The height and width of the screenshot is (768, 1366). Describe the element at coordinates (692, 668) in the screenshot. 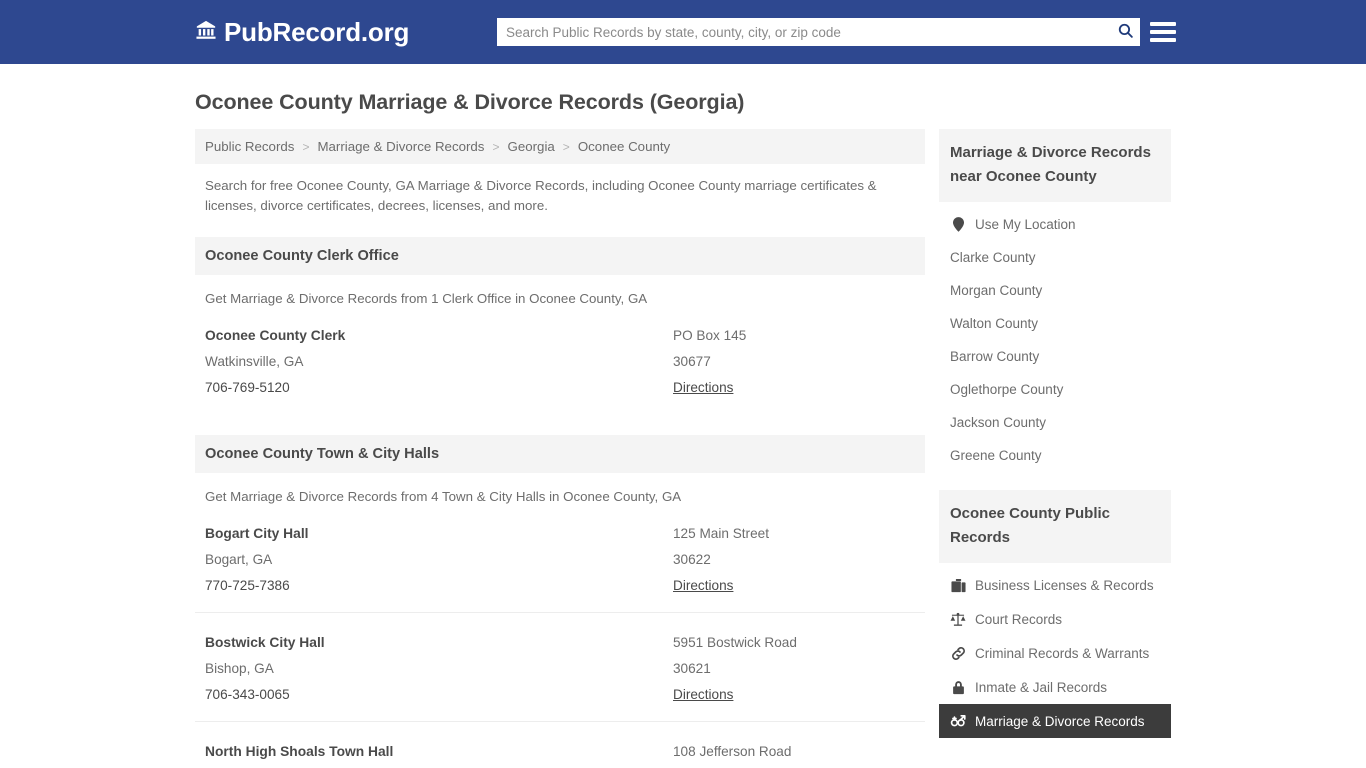

I see `listing-zip: 30621` at that location.